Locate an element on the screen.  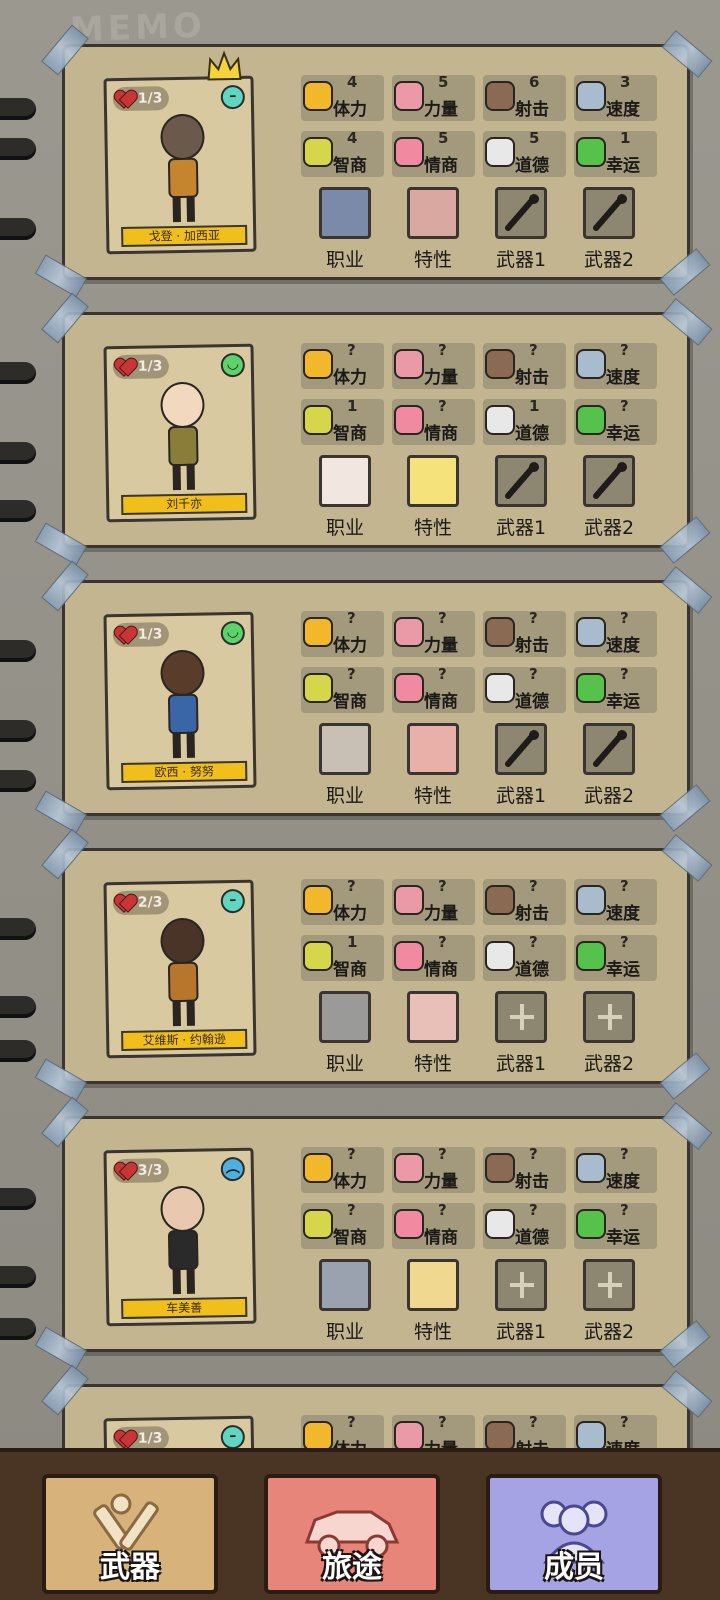
member-portrait: 1/3 – 戈登 · 加西亚 is located at coordinates (180, 152).